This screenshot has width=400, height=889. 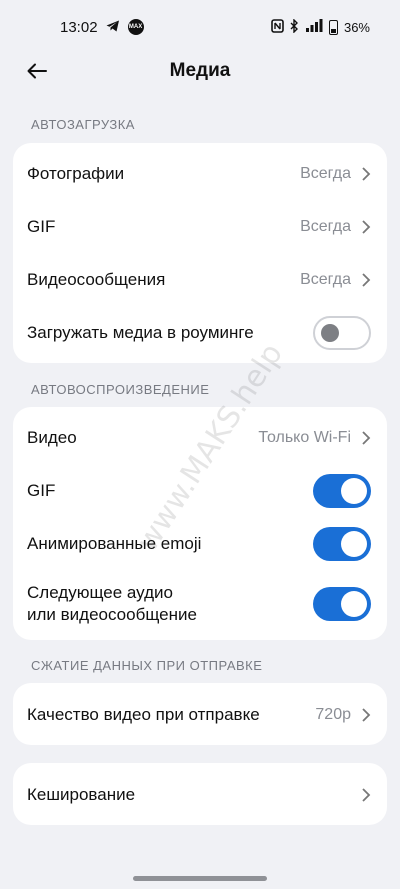 I want to click on page-title: Медиа, so click(x=200, y=70).